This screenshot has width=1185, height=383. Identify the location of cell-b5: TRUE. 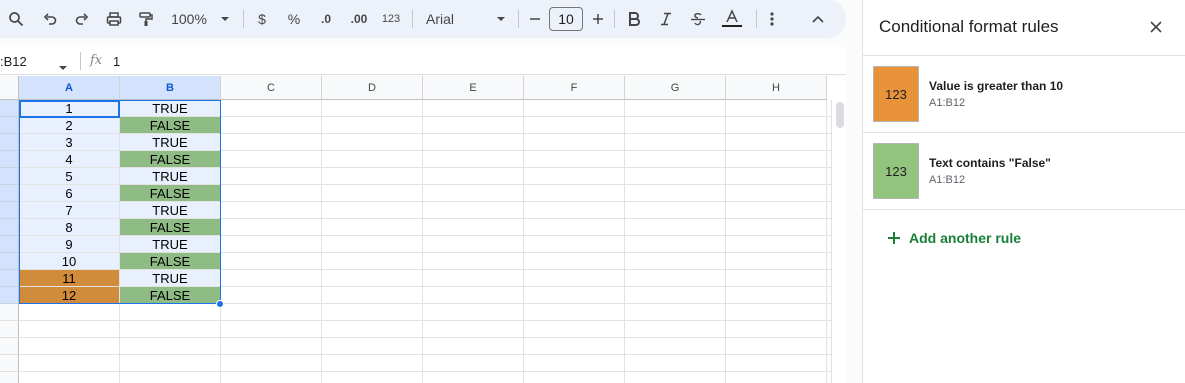
(170, 176).